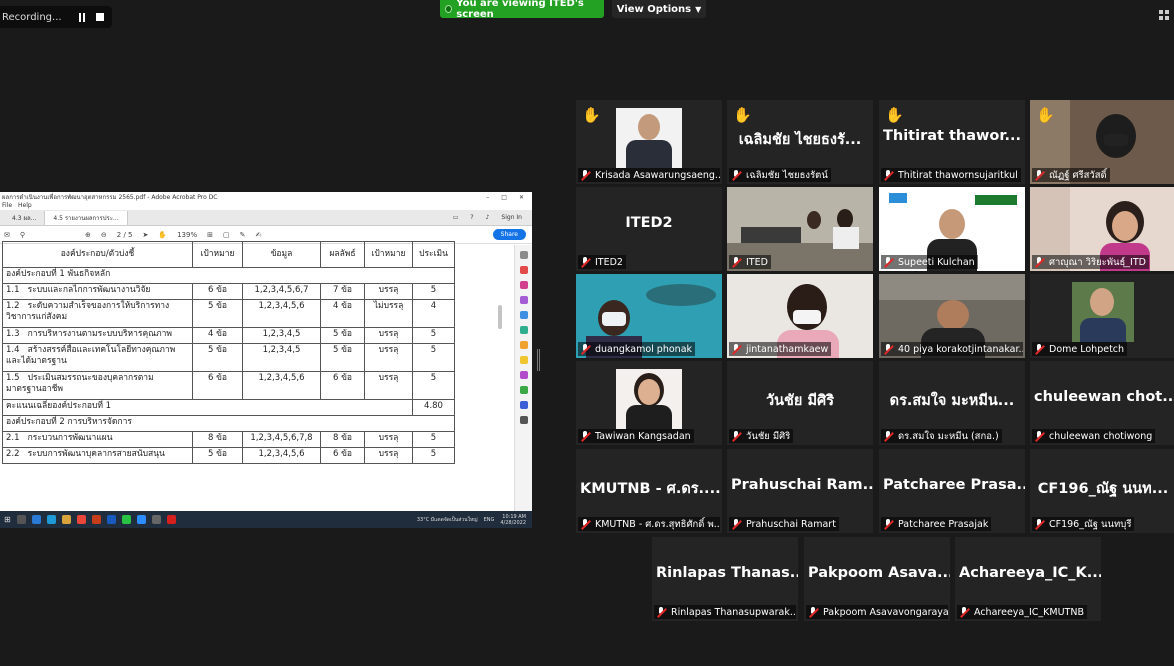 This screenshot has width=1174, height=666. Describe the element at coordinates (187, 235) in the screenshot. I see `zoom-level: 139%` at that location.